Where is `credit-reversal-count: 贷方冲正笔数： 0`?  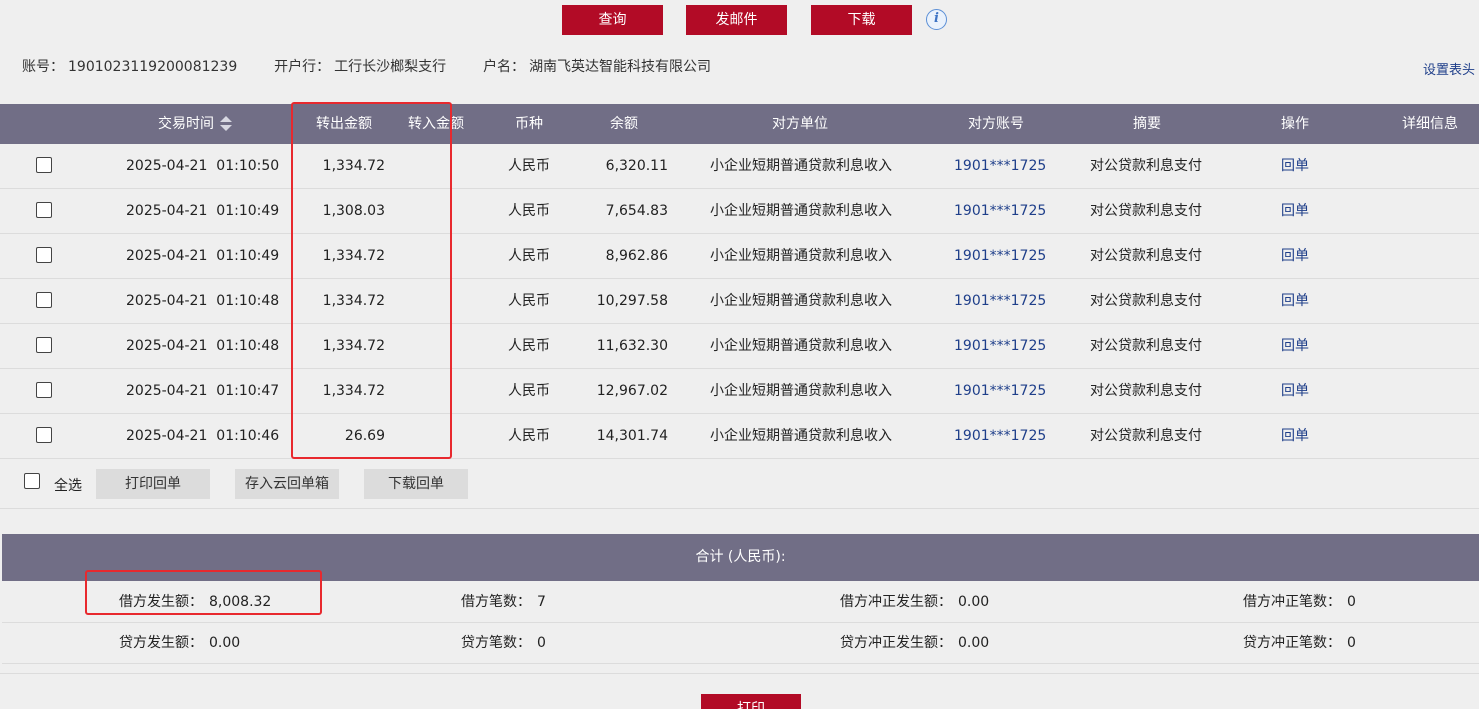
credit-reversal-count: 贷方冲正笔数： 0 is located at coordinates (1299, 643).